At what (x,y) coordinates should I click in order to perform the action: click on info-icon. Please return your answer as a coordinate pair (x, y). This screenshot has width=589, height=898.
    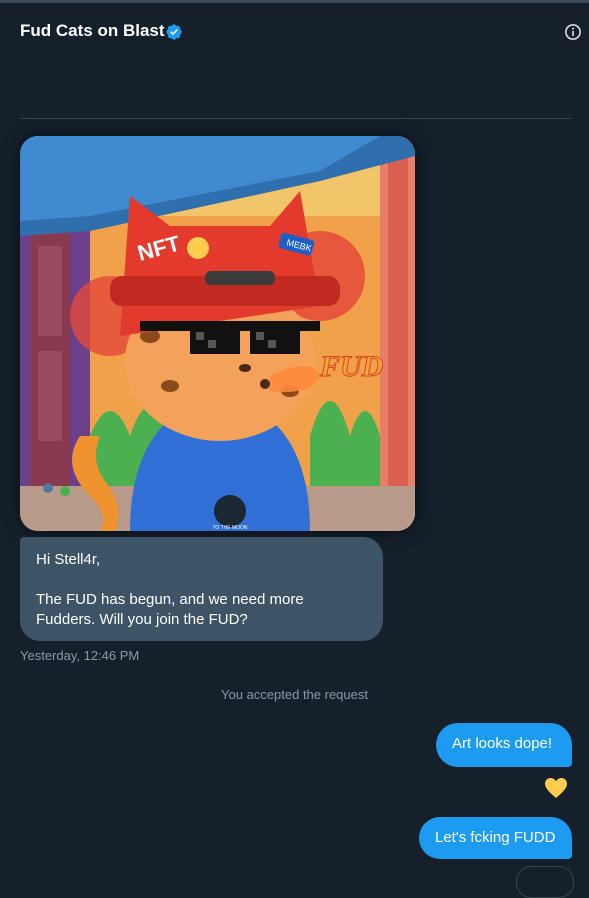
    Looking at the image, I should click on (573, 32).